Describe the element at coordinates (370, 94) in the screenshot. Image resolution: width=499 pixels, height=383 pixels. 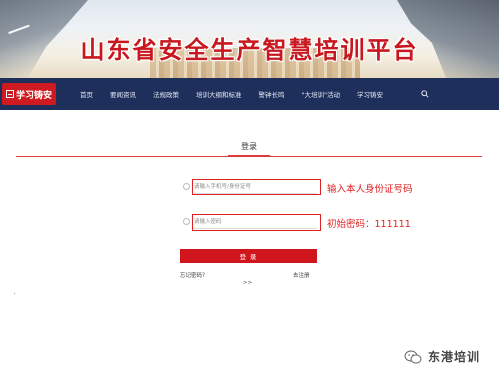
I see `nav-item-study: 学习铸安` at that location.